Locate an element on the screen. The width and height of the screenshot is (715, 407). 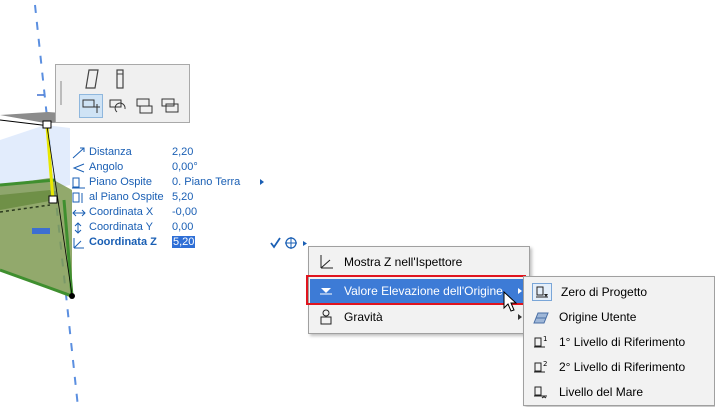
tracker-options is located at coordinates (290, 243).